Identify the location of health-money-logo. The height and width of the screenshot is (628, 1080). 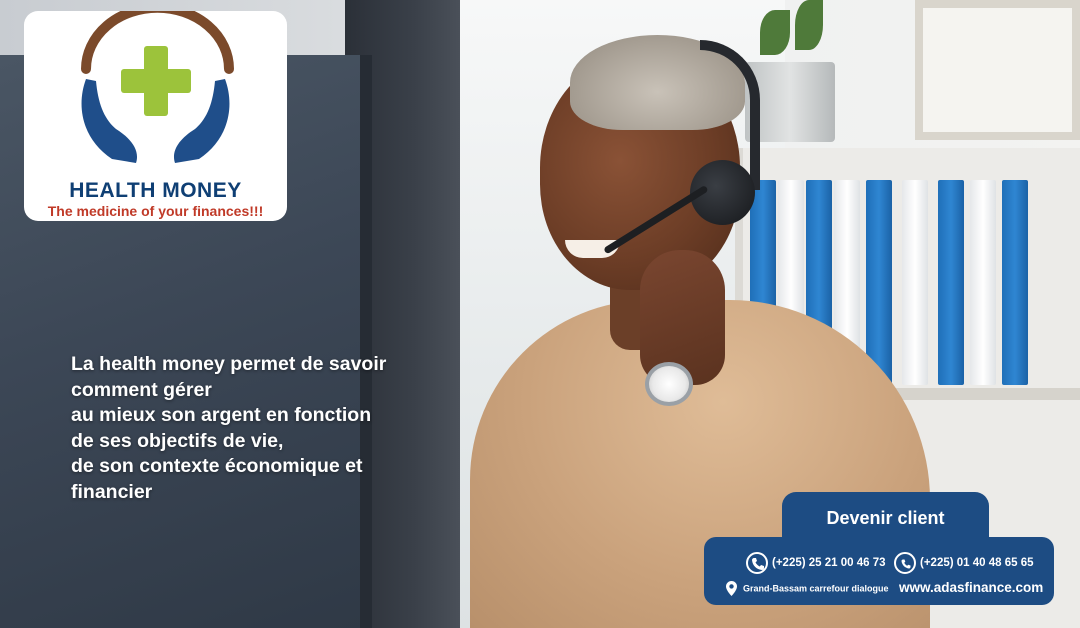
(157, 87).